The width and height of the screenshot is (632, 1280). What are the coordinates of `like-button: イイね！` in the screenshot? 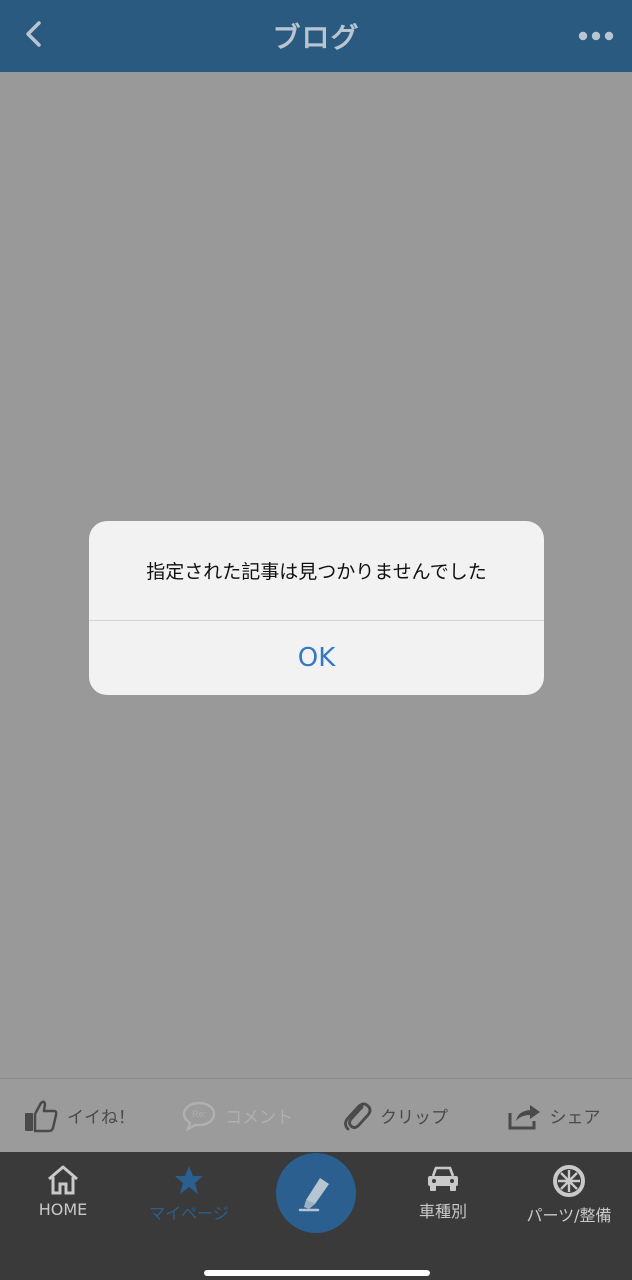 It's located at (79, 1116).